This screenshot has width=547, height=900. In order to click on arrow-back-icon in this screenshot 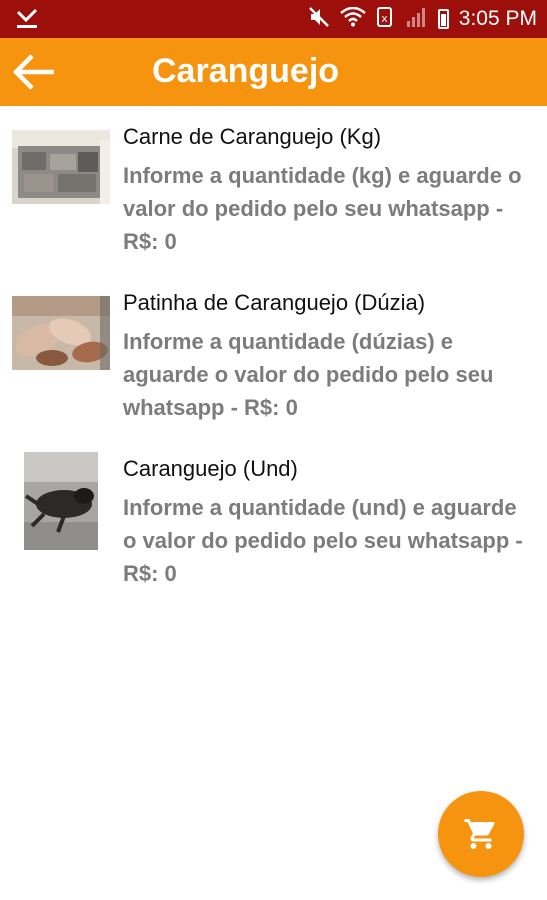, I will do `click(33, 72)`.